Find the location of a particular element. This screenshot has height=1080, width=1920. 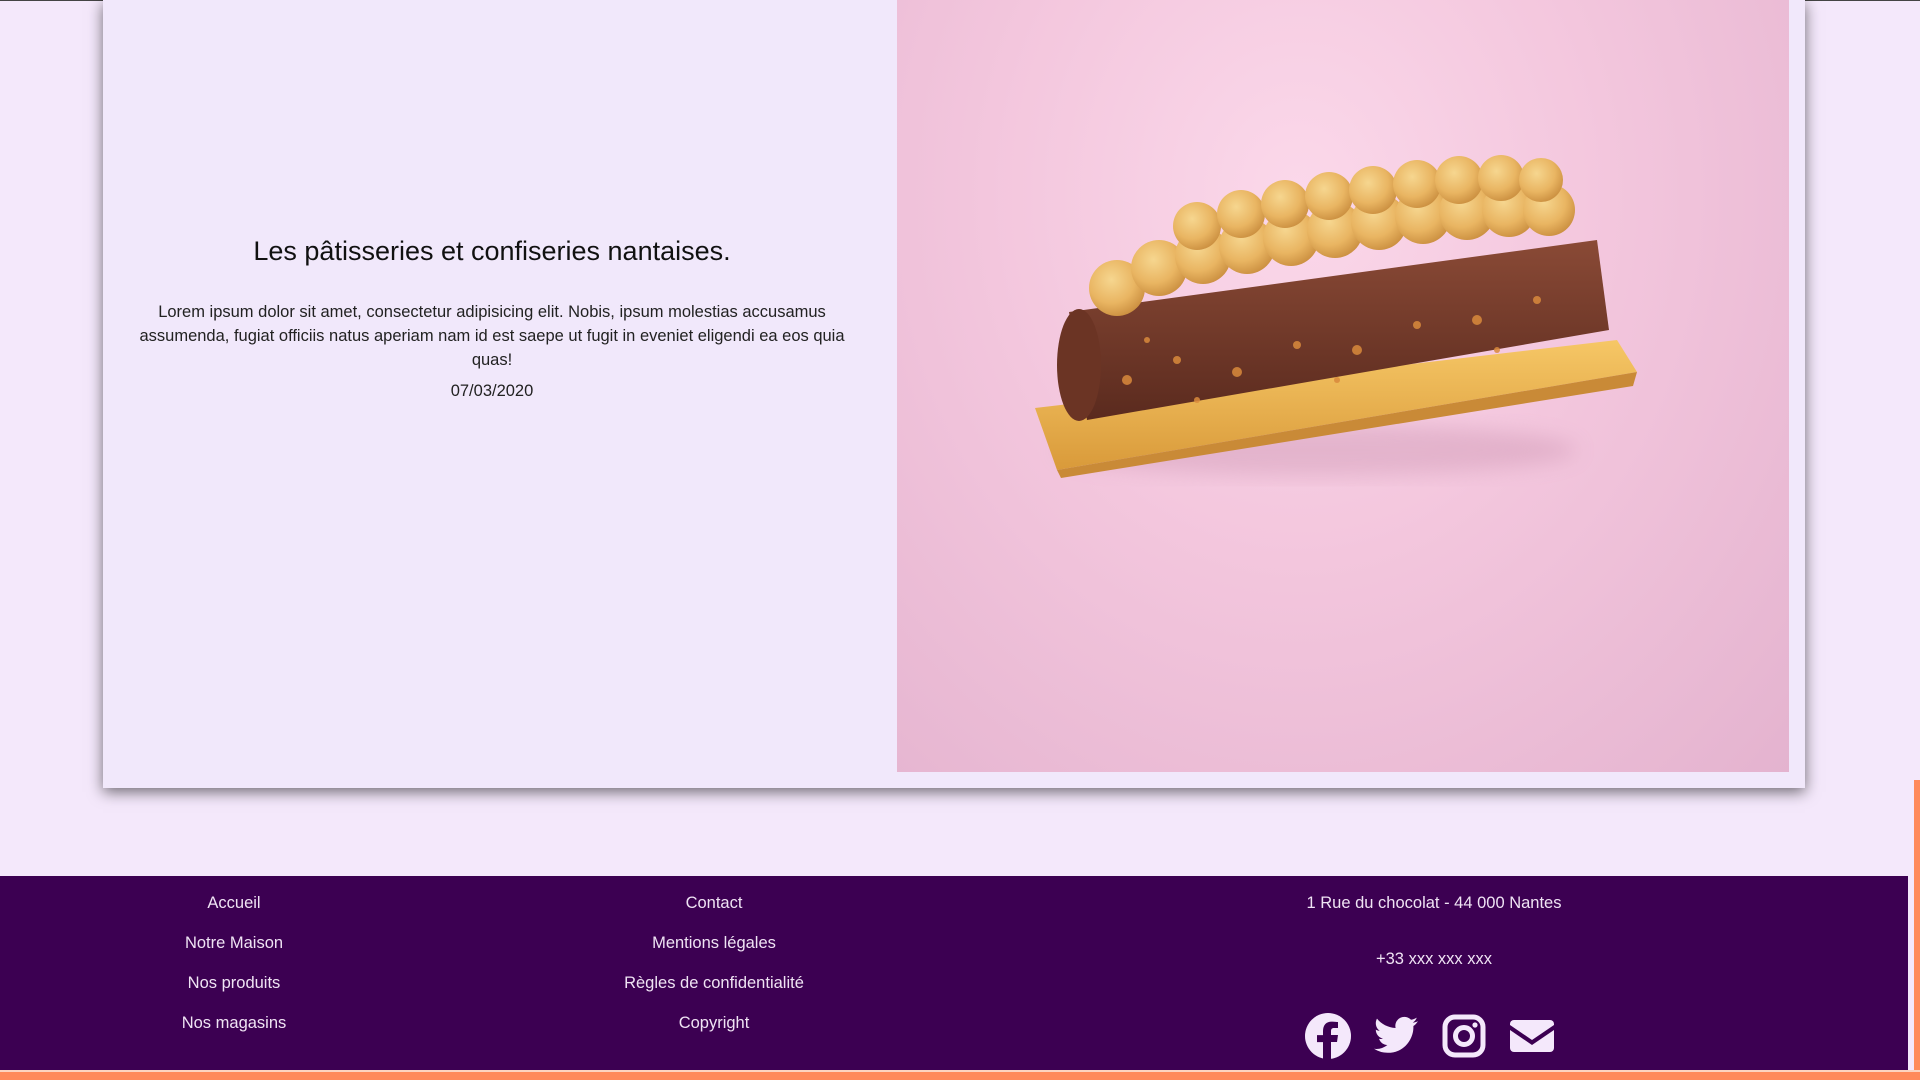

bottom-accent-bar is located at coordinates (960, 1076).